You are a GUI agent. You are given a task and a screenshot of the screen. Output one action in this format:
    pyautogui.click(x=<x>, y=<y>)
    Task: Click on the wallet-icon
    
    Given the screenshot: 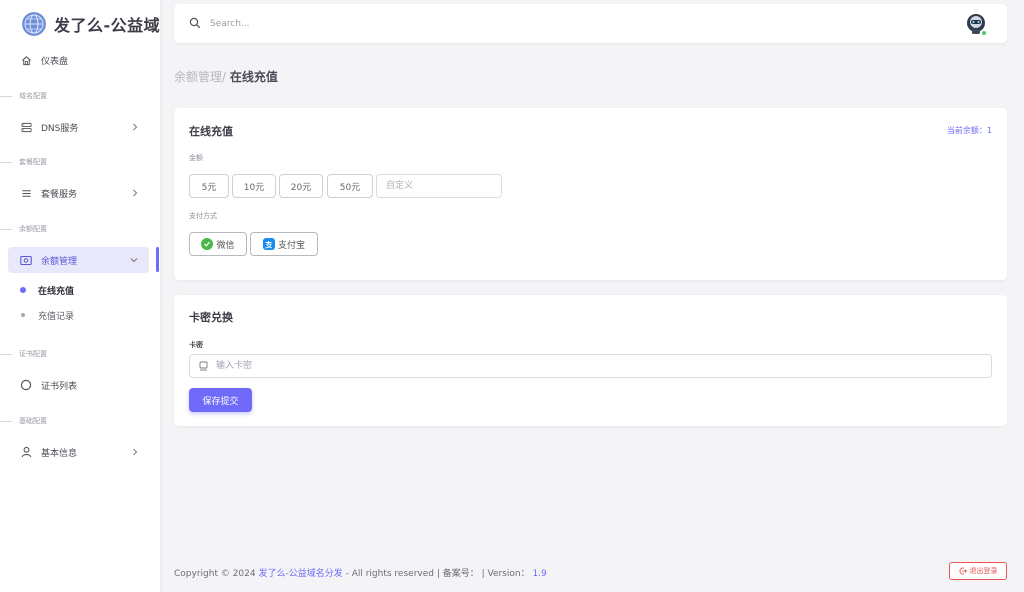 What is the action you would take?
    pyautogui.click(x=26, y=260)
    